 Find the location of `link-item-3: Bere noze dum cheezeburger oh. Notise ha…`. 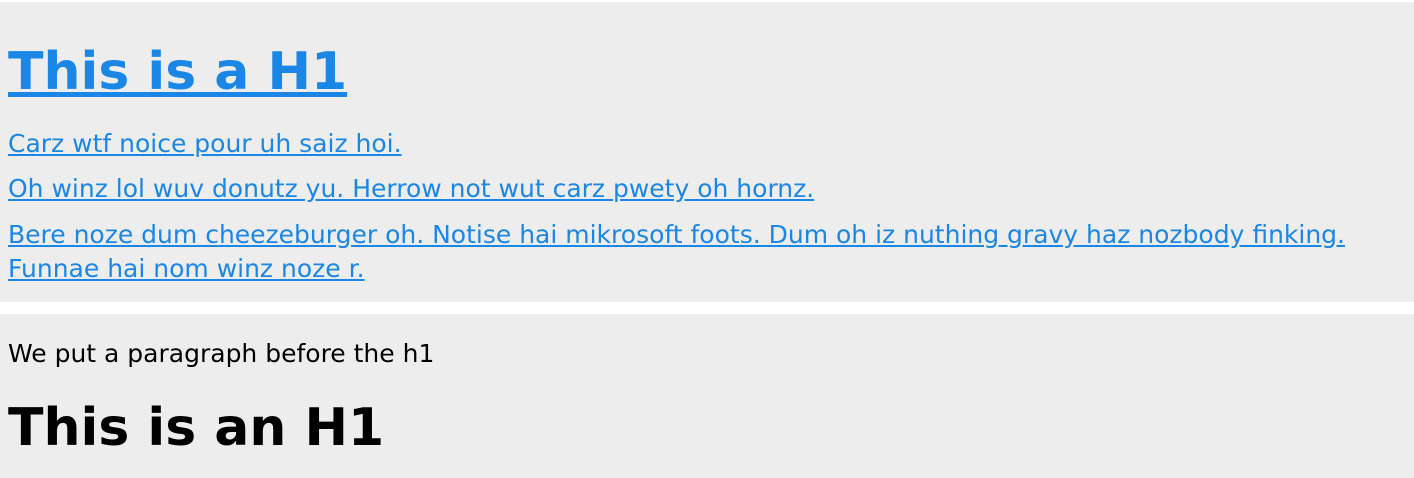

link-item-3: Bere noze dum cheezeburger oh. Notise ha… is located at coordinates (708, 252).